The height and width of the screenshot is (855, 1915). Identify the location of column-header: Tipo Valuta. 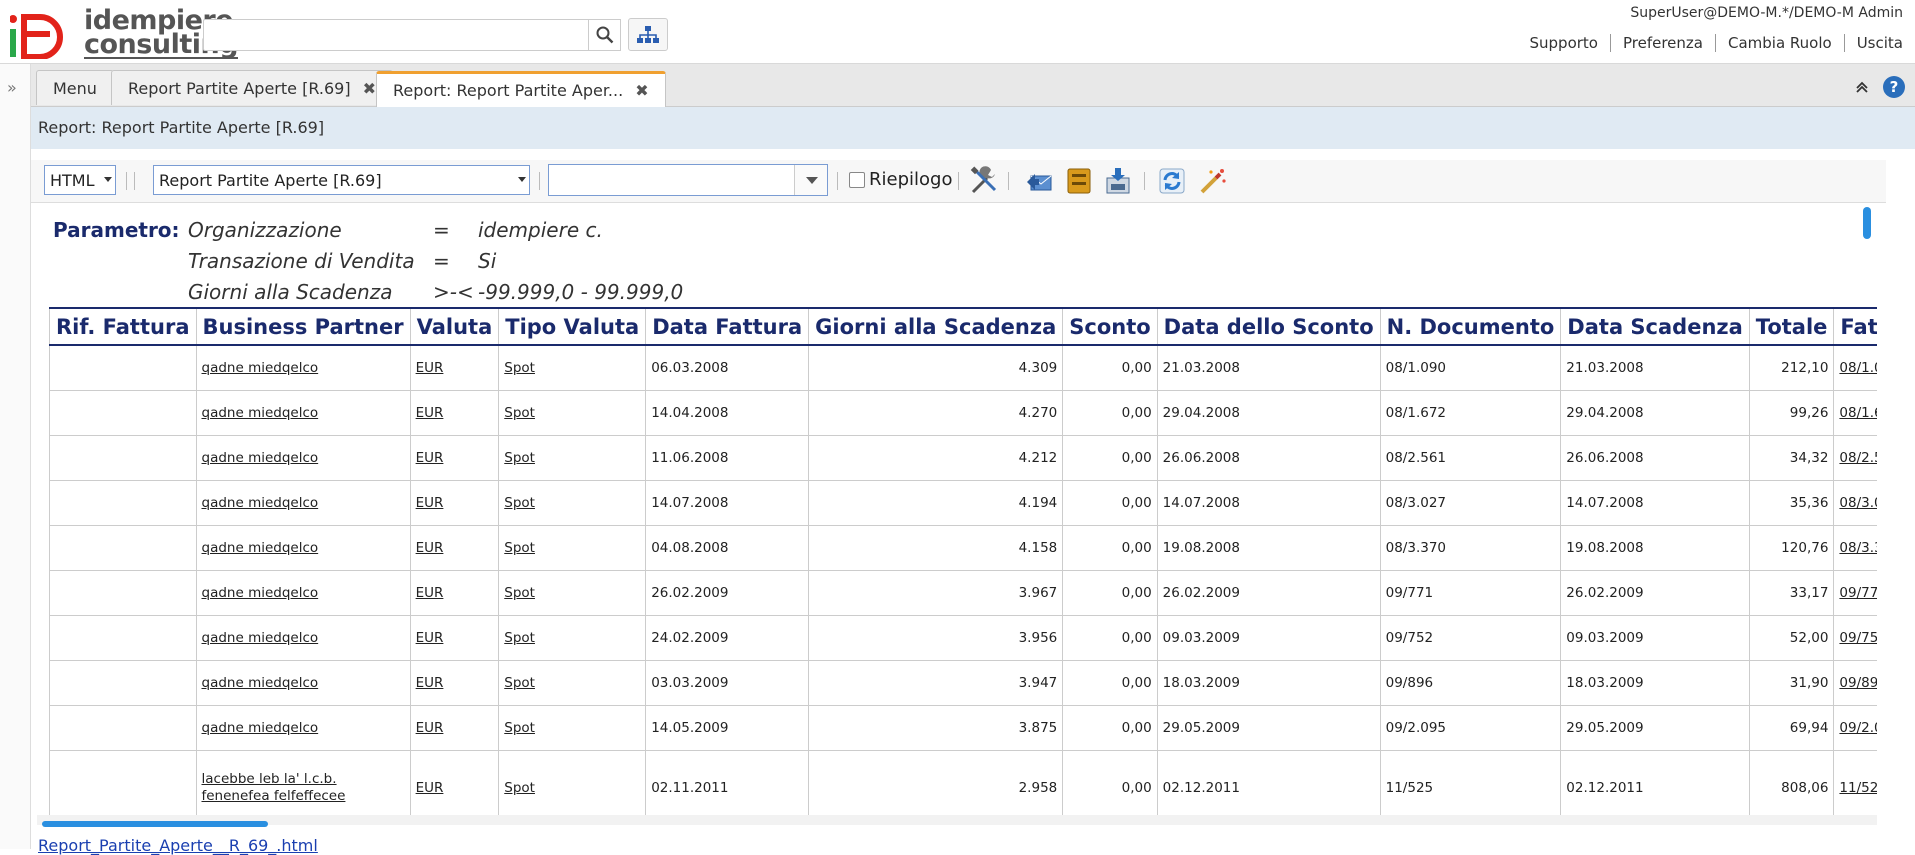
(572, 326).